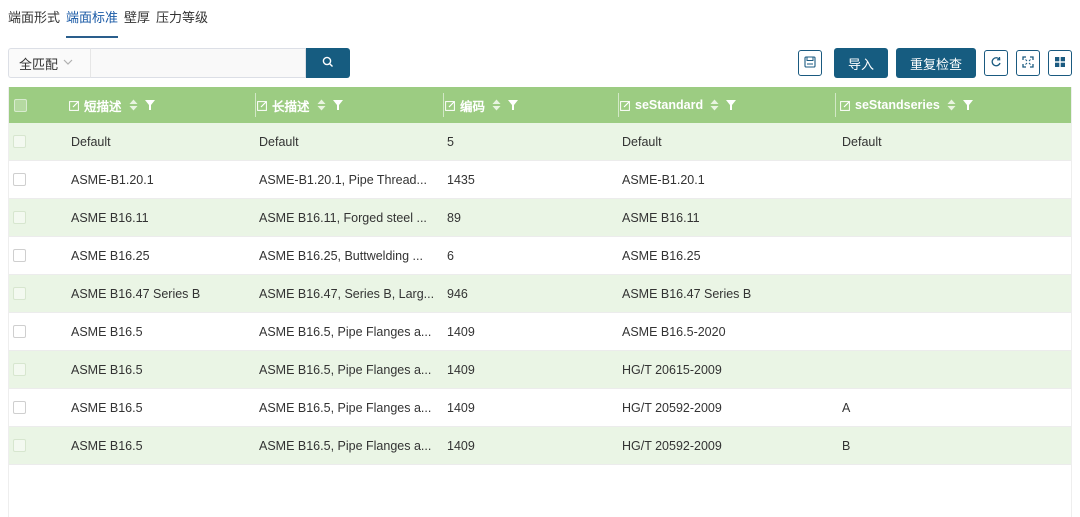 This screenshot has width=1080, height=517. I want to click on column-header-long-desc: 长描述, so click(349, 105).